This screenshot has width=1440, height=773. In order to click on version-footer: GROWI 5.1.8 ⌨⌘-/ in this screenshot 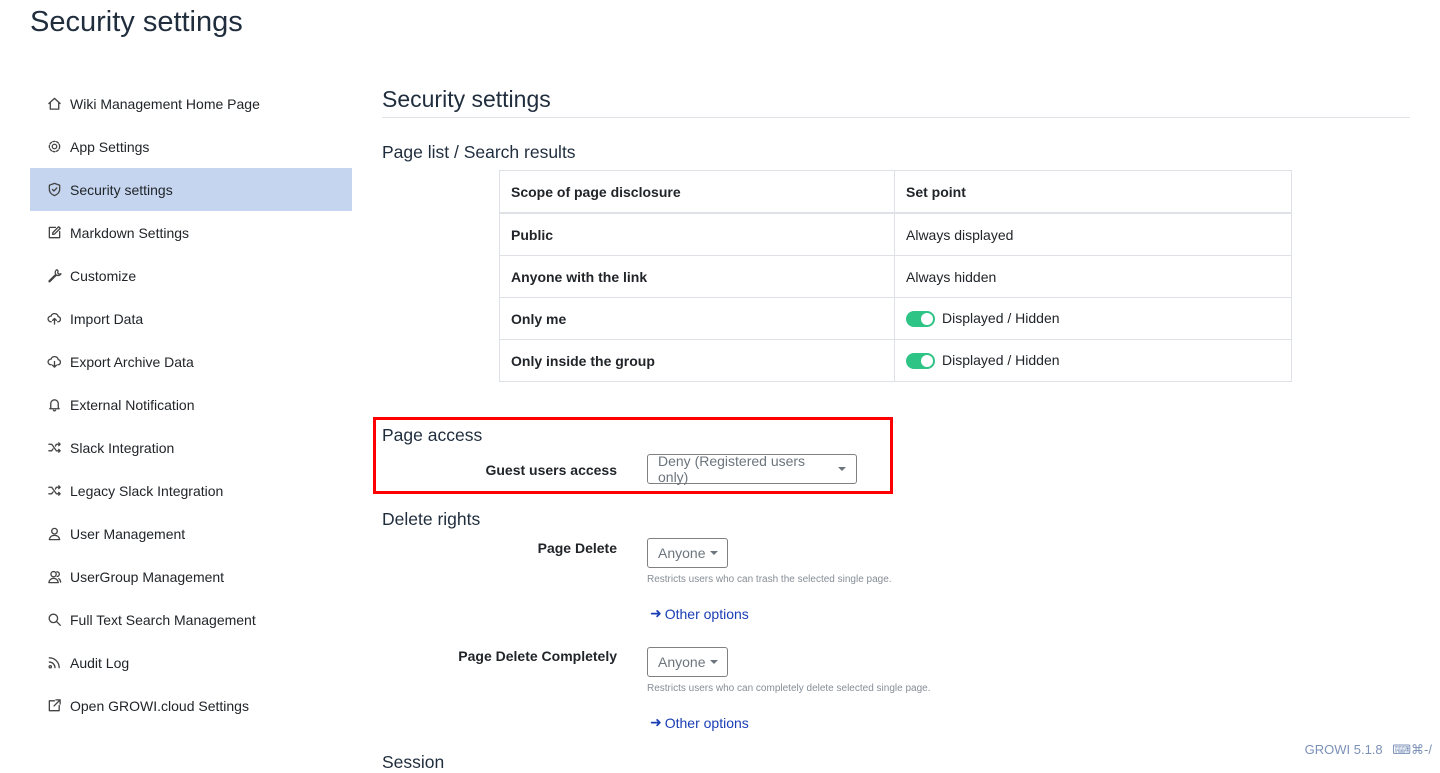, I will do `click(1368, 750)`.